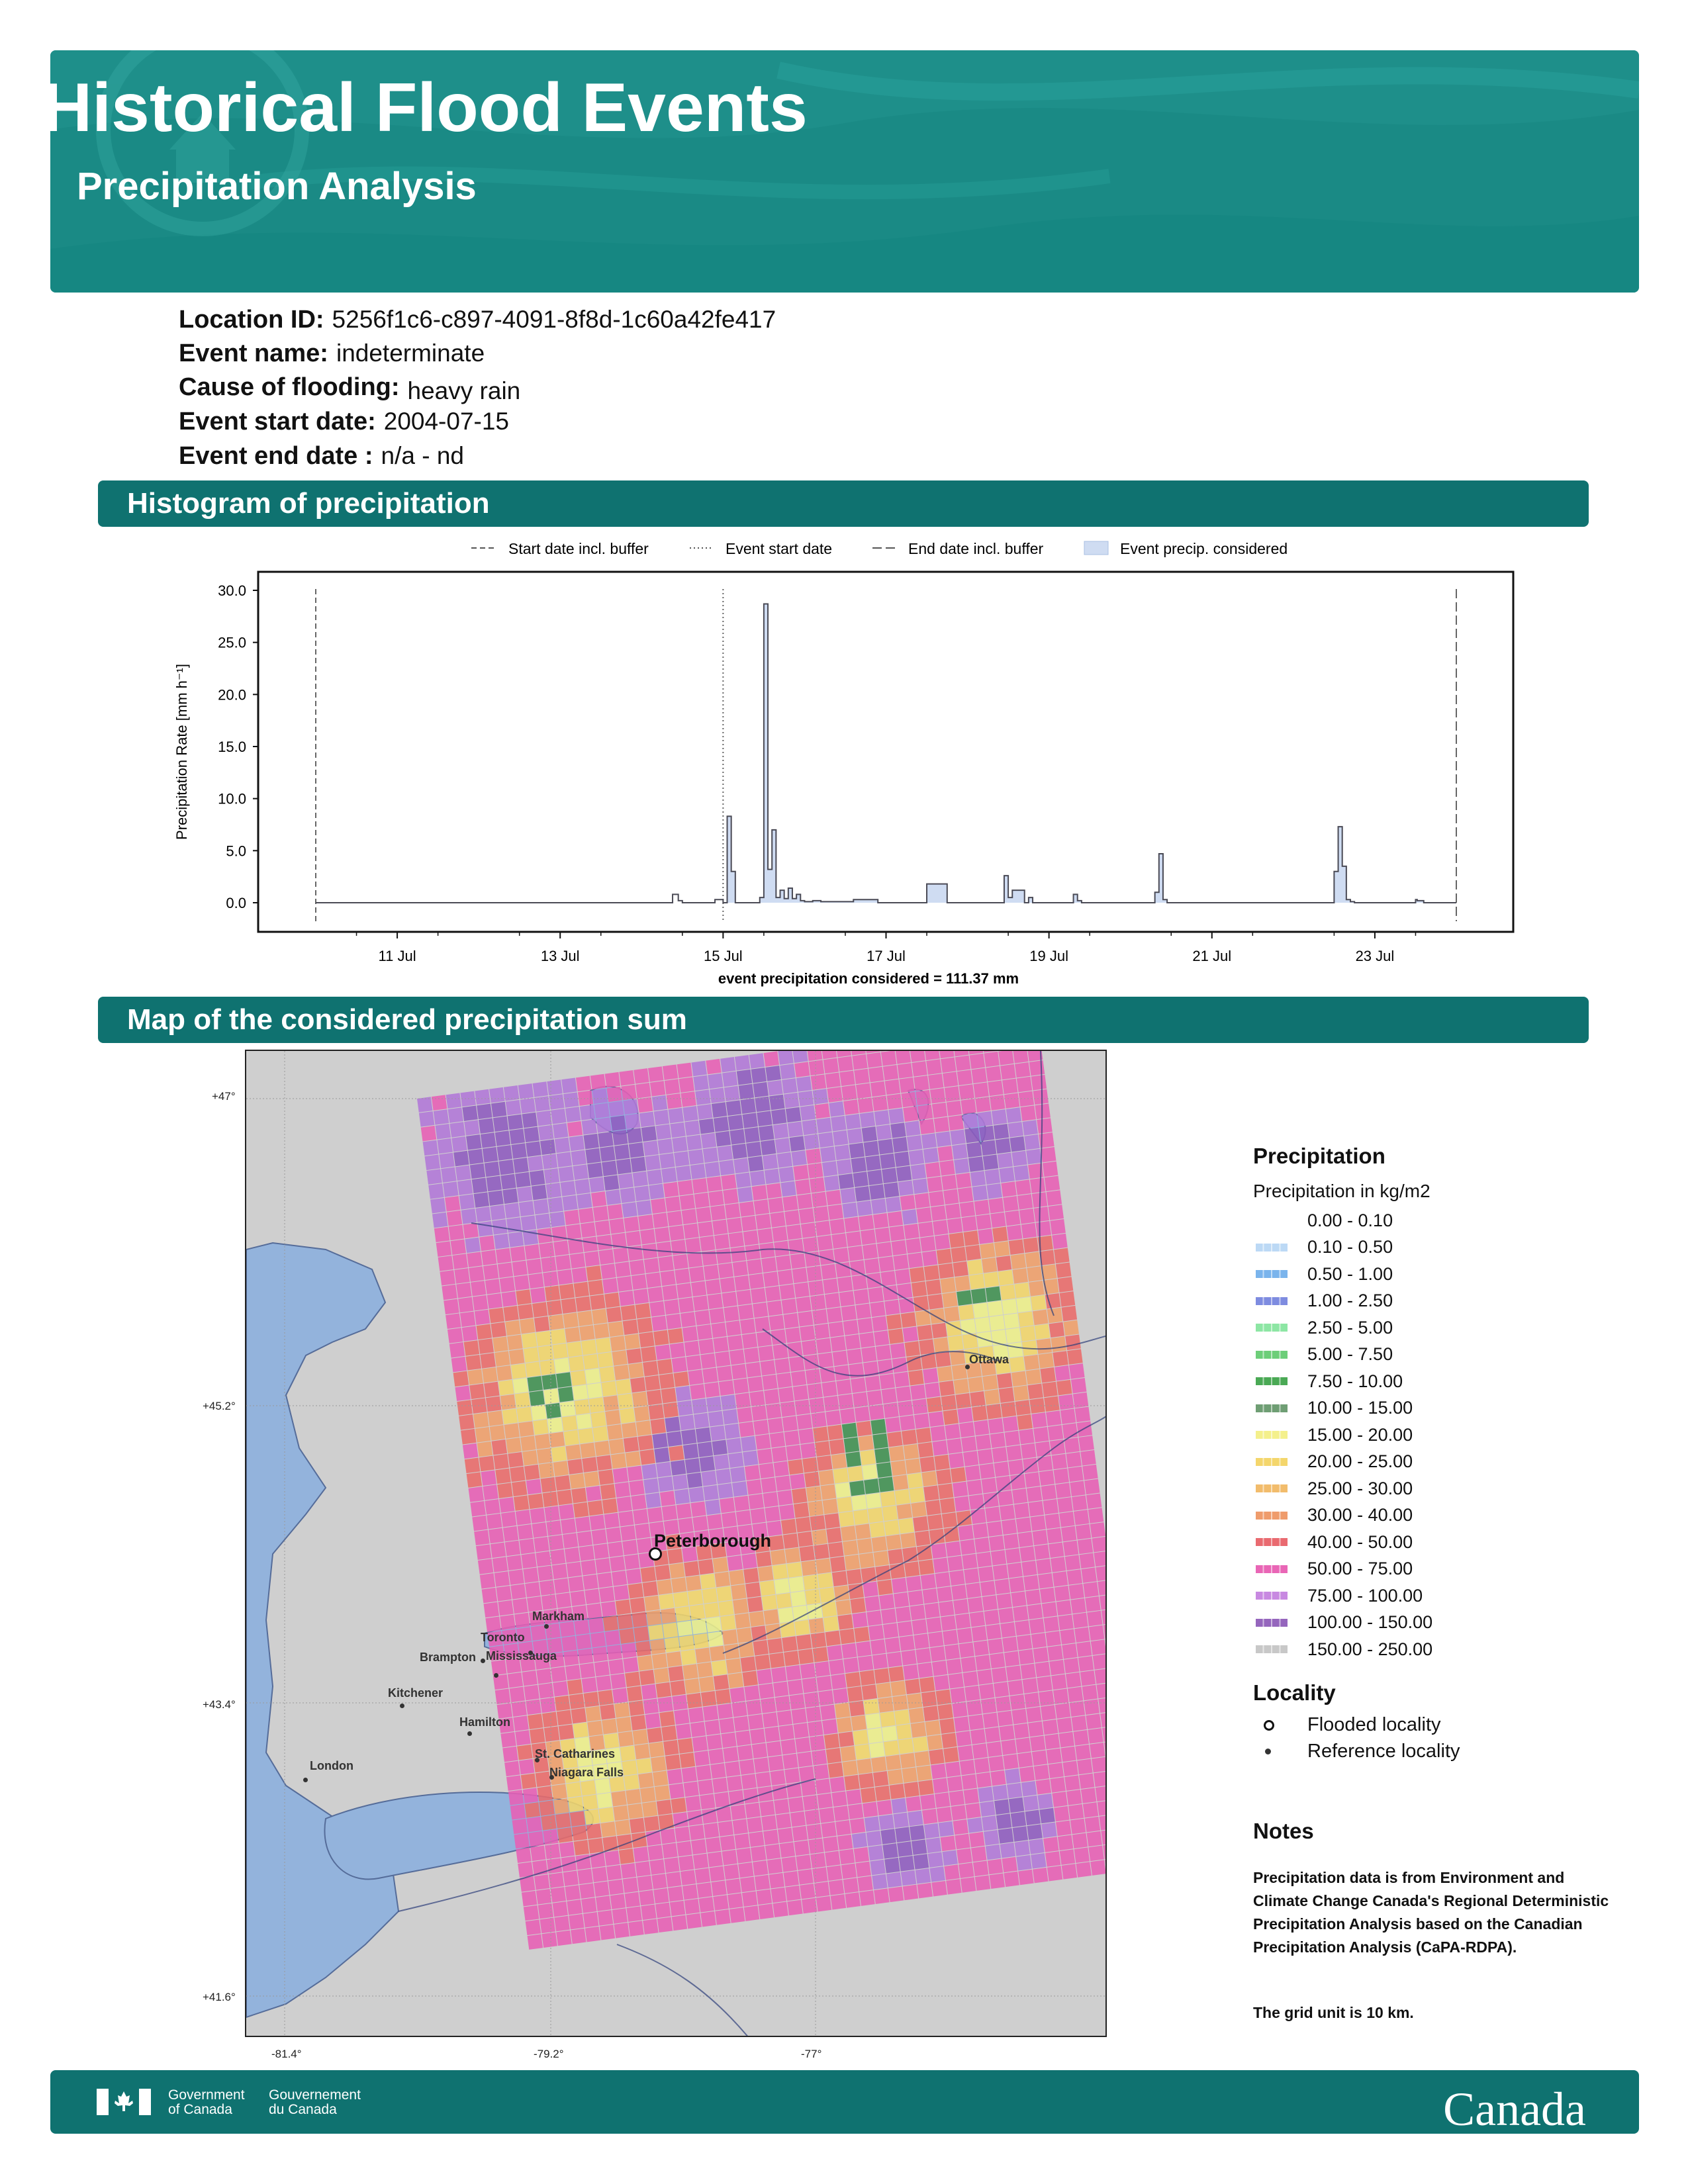  I want to click on page-subtitle: Precipitation Analysis, so click(277, 187).